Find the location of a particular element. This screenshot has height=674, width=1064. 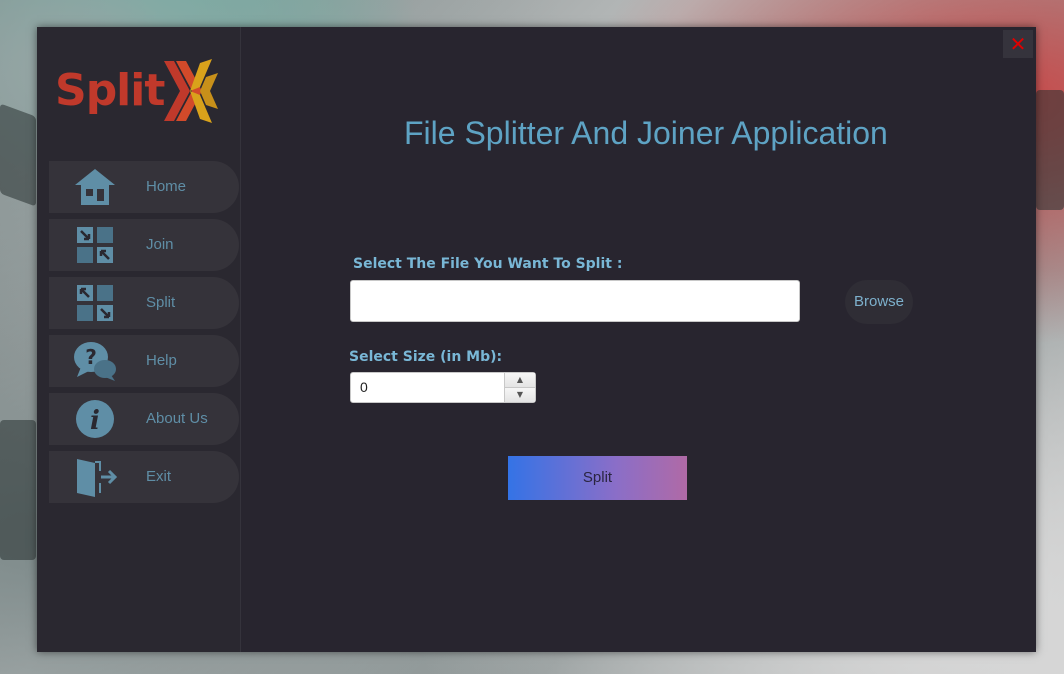

close-button: ✕ is located at coordinates (1018, 44).